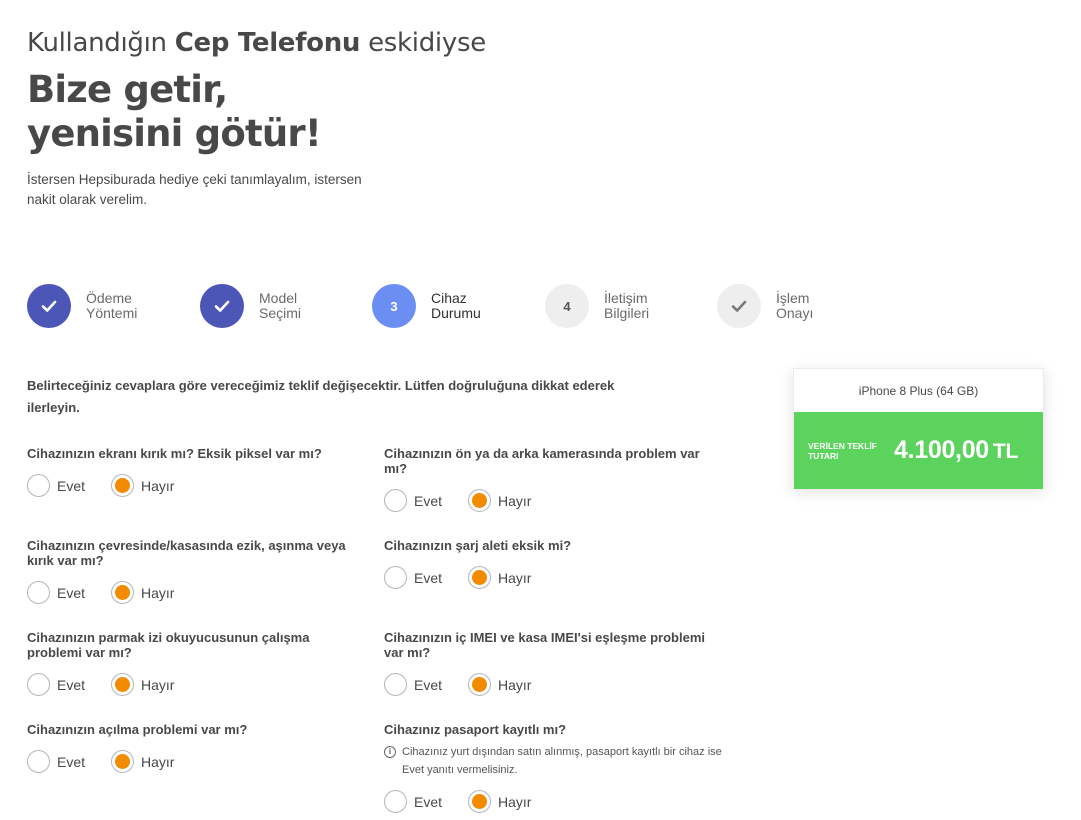  What do you see at coordinates (842, 450) in the screenshot?
I see `offer-caption: VERİLEN TEKLİF TUTARI` at bounding box center [842, 450].